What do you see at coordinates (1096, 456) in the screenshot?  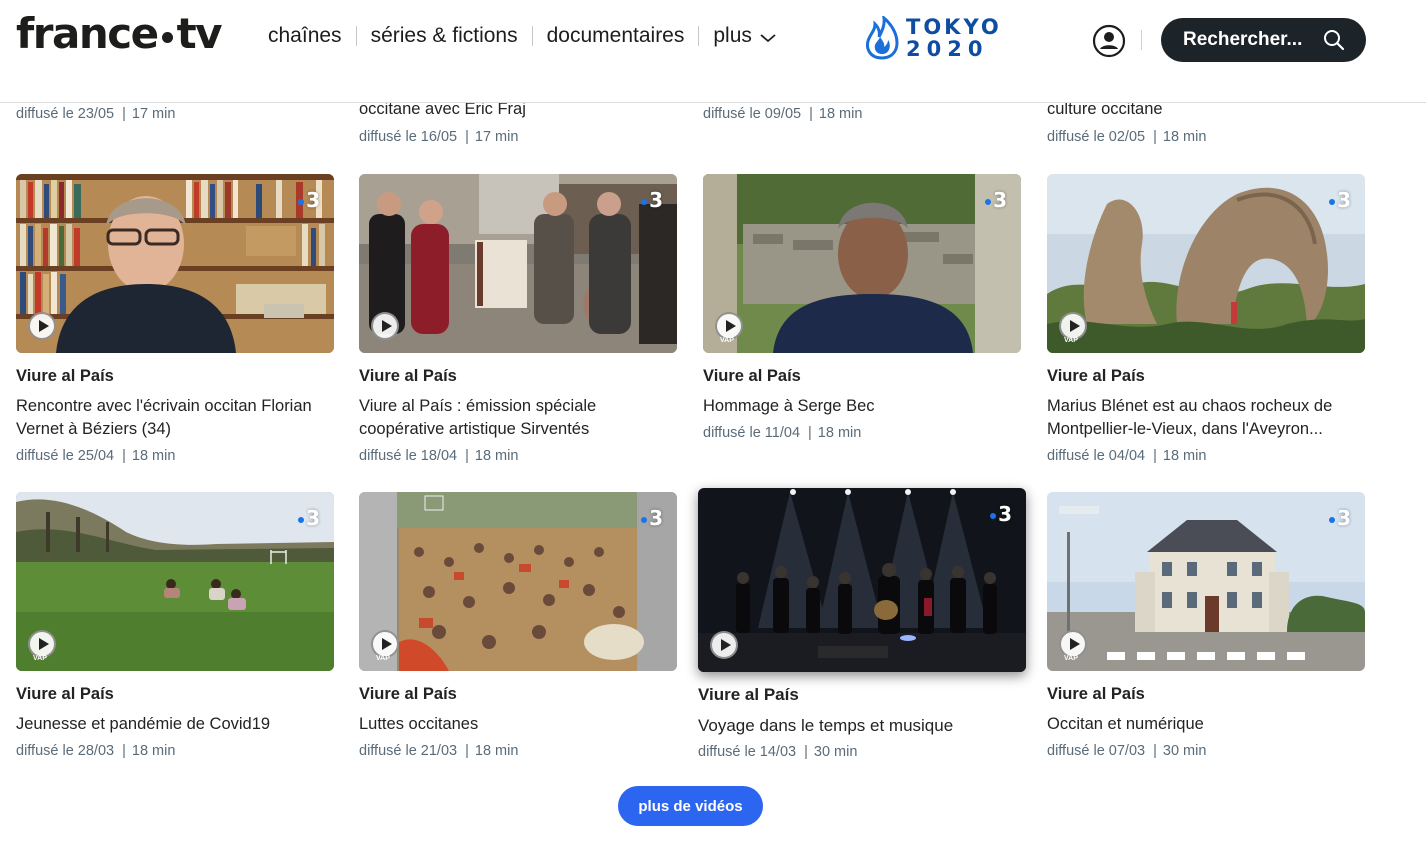 I see `broadcast-date: diffusé le 04/04` at bounding box center [1096, 456].